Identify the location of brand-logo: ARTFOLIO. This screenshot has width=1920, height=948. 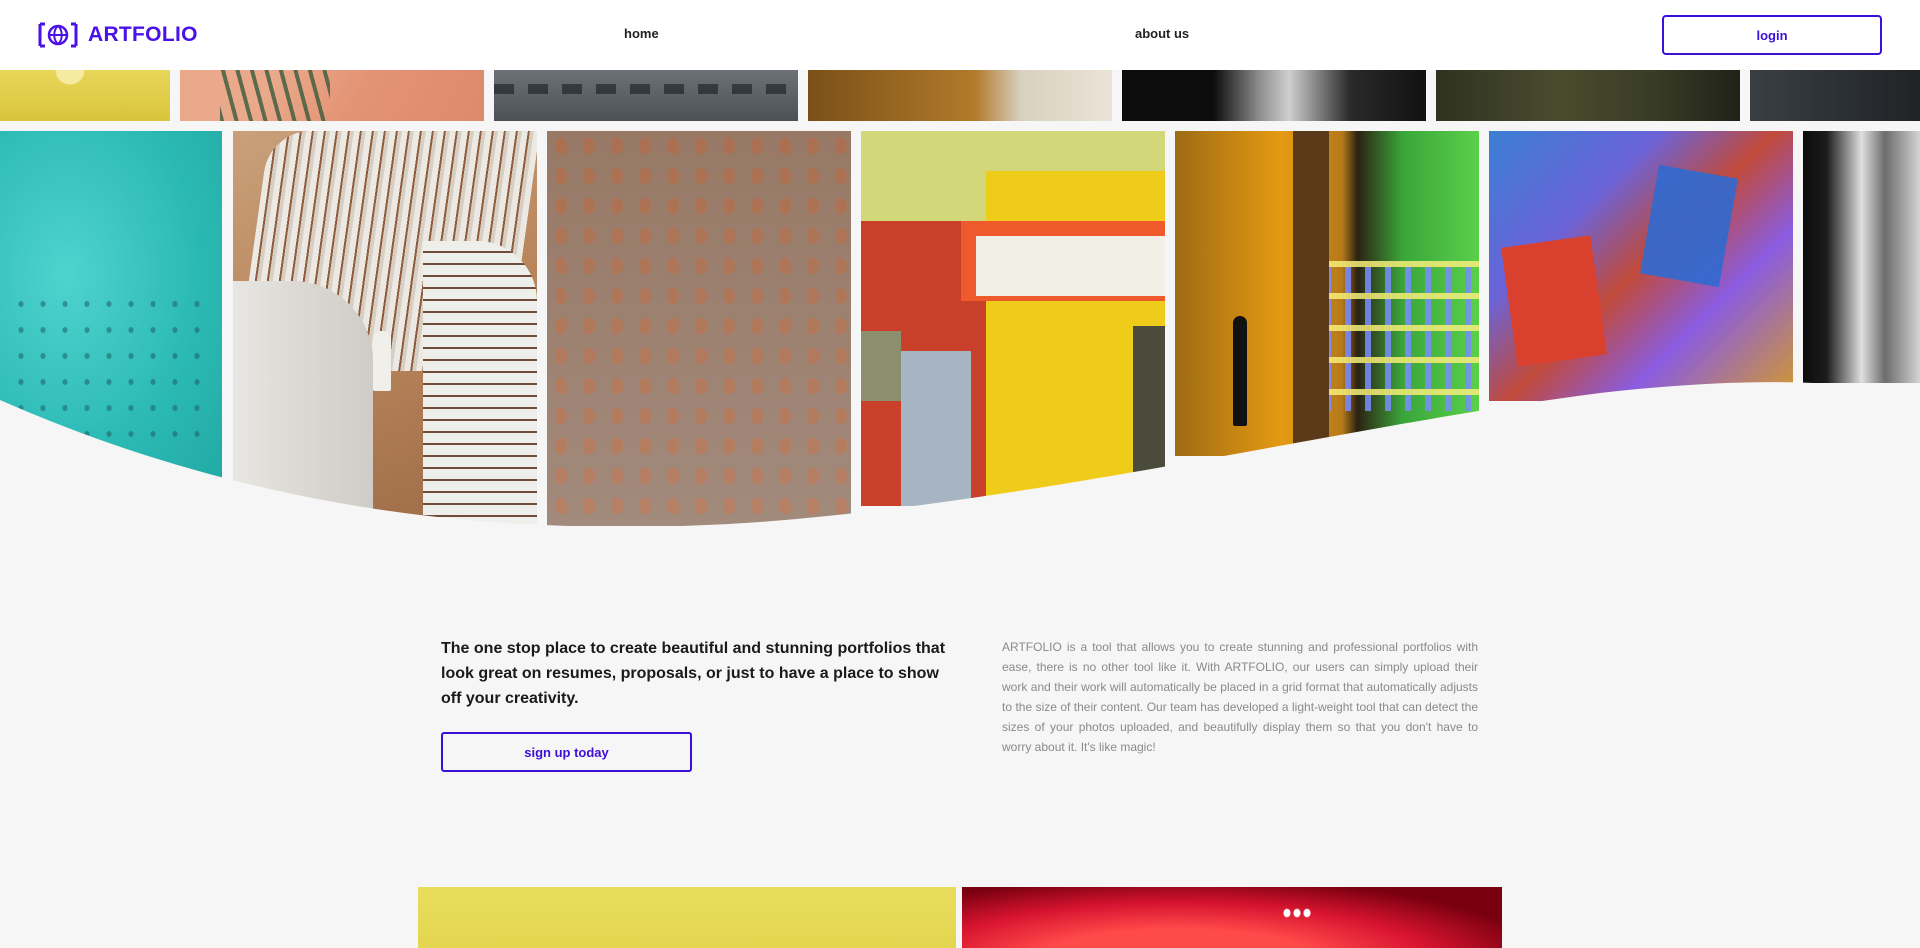
(118, 35).